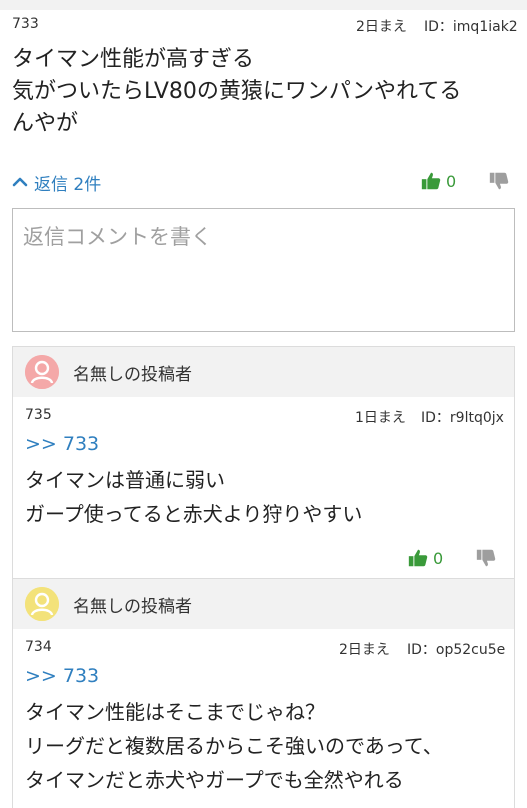 The height and width of the screenshot is (808, 527). Describe the element at coordinates (38, 647) in the screenshot. I see `reply-number: 734` at that location.